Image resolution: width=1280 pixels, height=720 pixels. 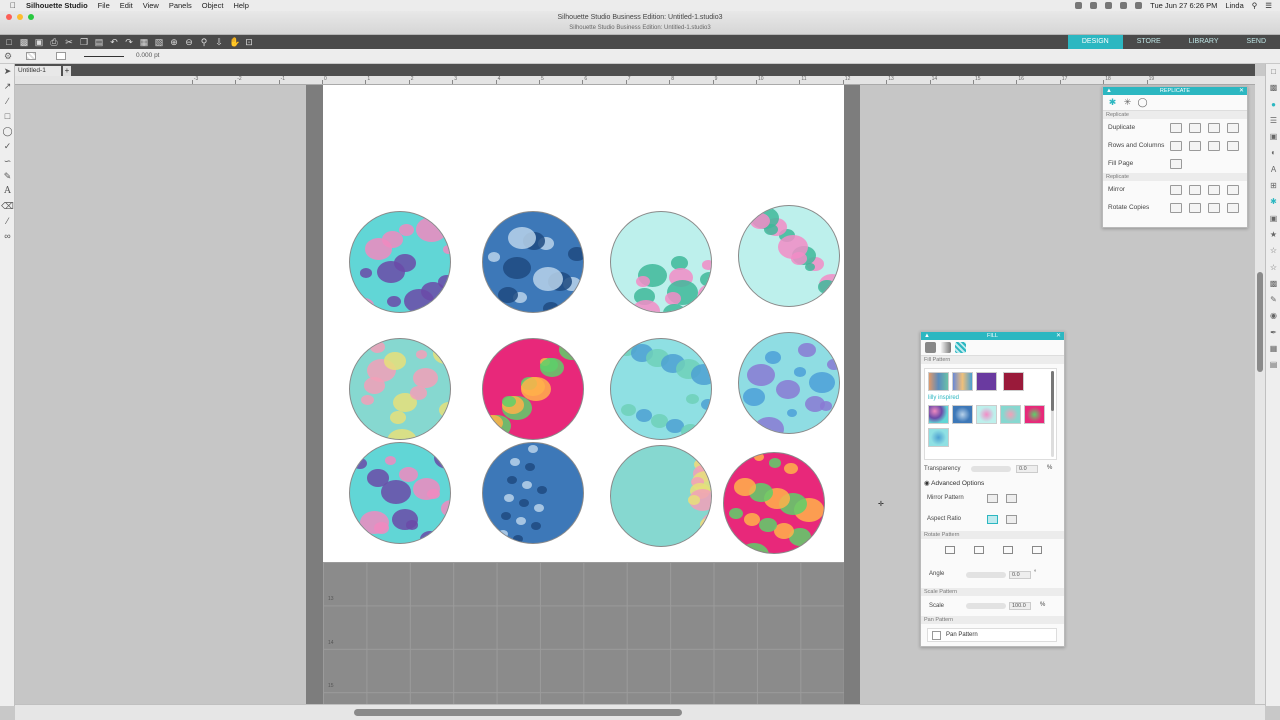 I want to click on replicate-panel-header: ▲ REPLICATE ✕, so click(x=1175, y=91).